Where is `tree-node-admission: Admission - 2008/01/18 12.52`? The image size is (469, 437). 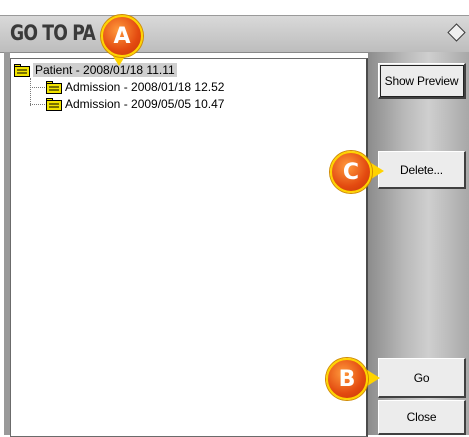
tree-node-admission: Admission - 2008/01/18 12.52 is located at coordinates (135, 87).